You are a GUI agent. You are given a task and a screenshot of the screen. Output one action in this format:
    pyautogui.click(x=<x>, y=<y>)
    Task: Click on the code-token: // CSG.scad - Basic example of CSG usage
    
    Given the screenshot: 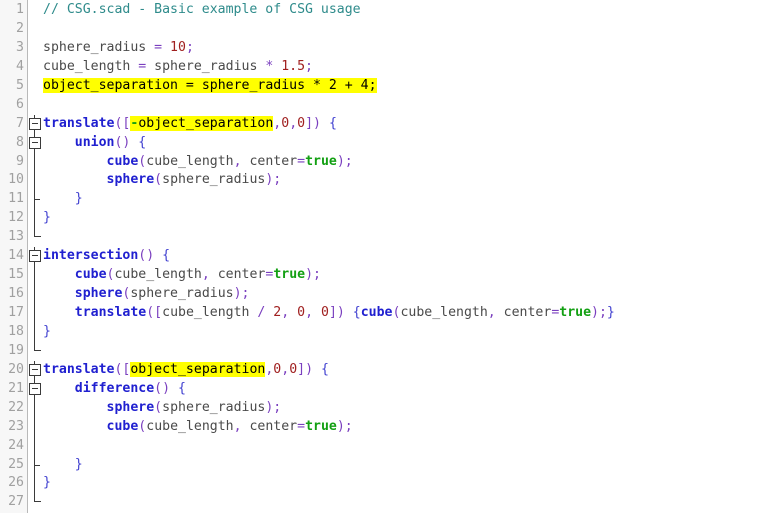 What is the action you would take?
    pyautogui.click(x=202, y=9)
    